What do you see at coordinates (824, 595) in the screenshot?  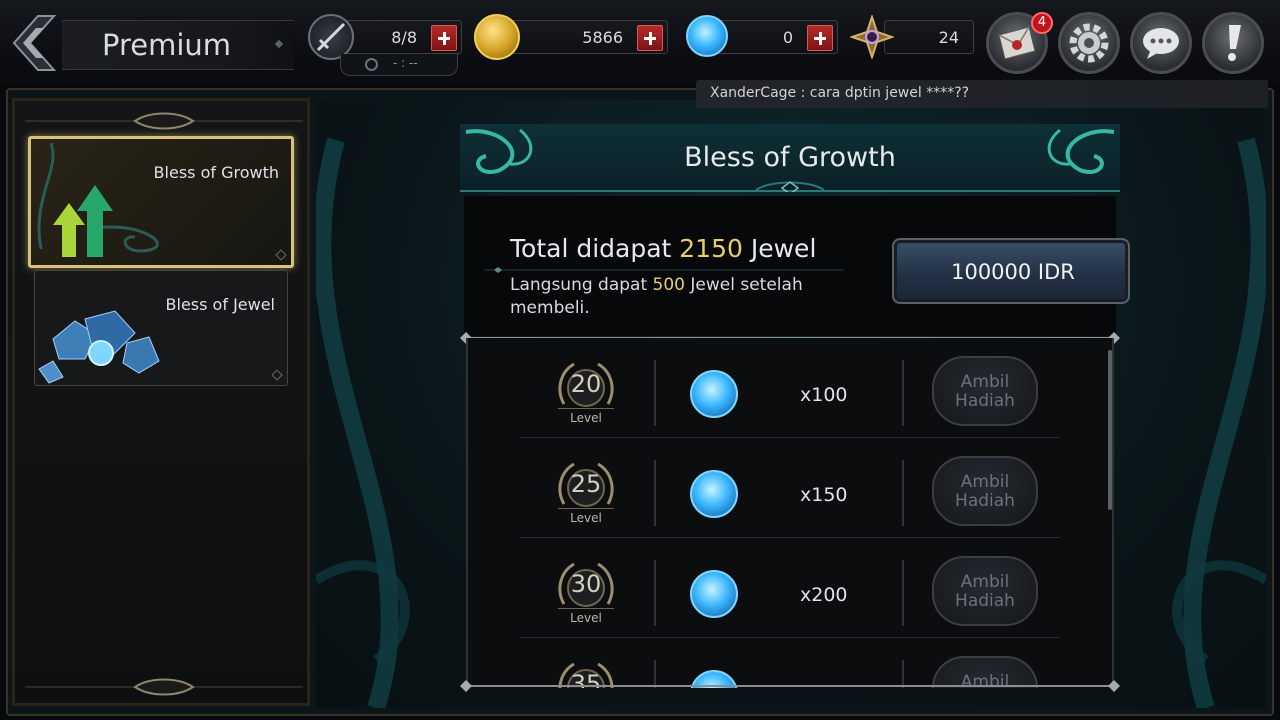 I see `reward-quantity: x200` at bounding box center [824, 595].